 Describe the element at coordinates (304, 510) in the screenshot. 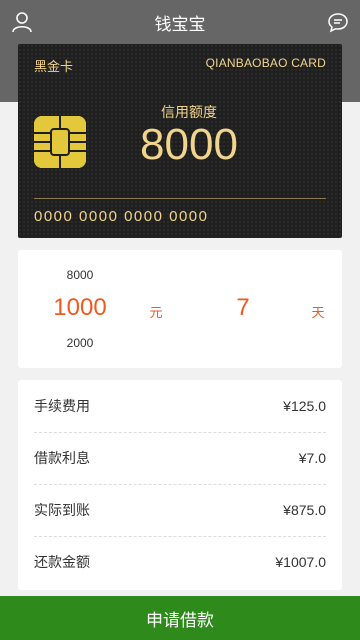

I see `fee-value: ¥875.0` at that location.